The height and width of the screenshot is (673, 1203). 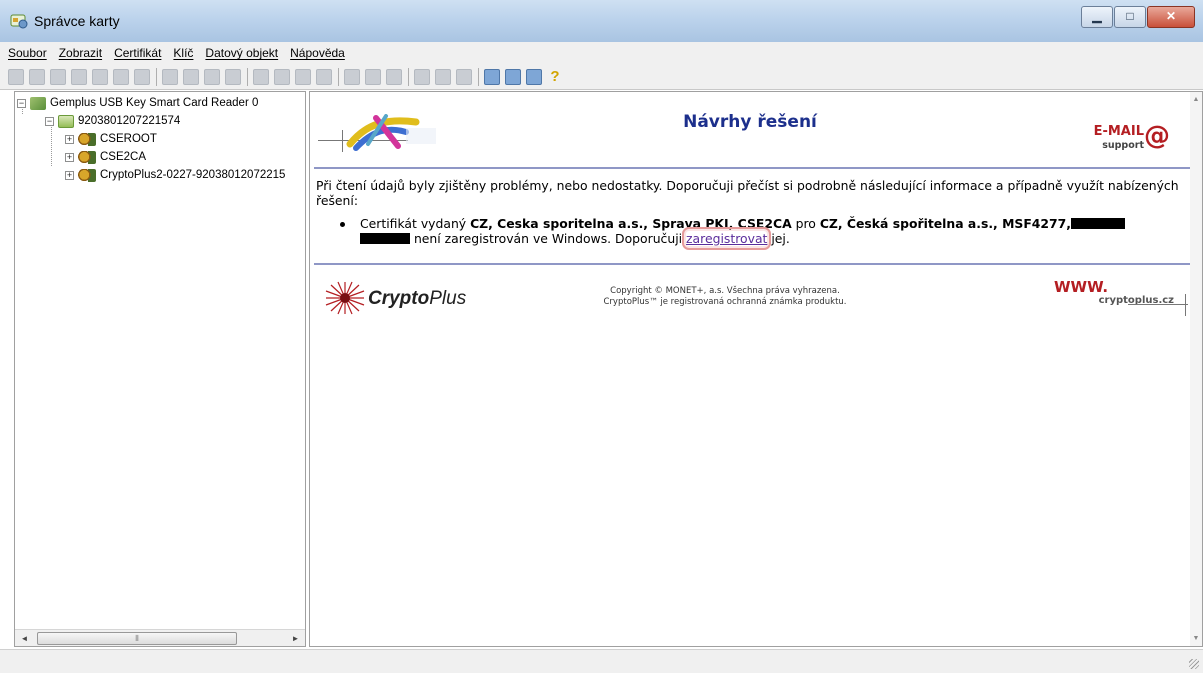 I want to click on close-icon: ✕, so click(x=1171, y=16).